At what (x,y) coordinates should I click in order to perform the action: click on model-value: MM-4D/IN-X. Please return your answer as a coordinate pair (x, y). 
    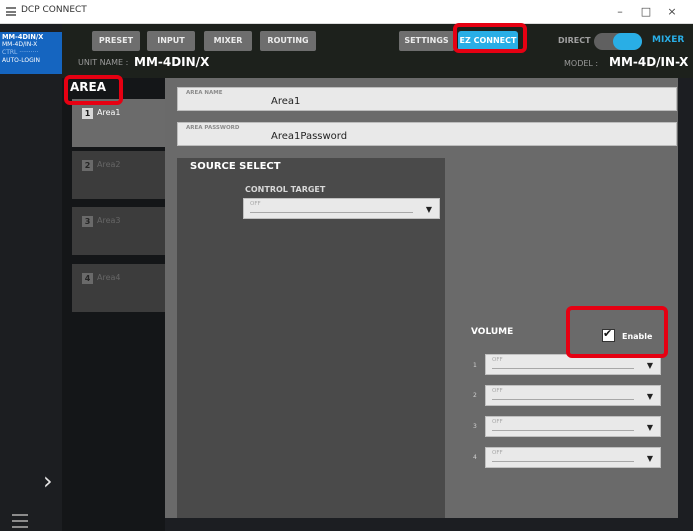
    Looking at the image, I should click on (649, 62).